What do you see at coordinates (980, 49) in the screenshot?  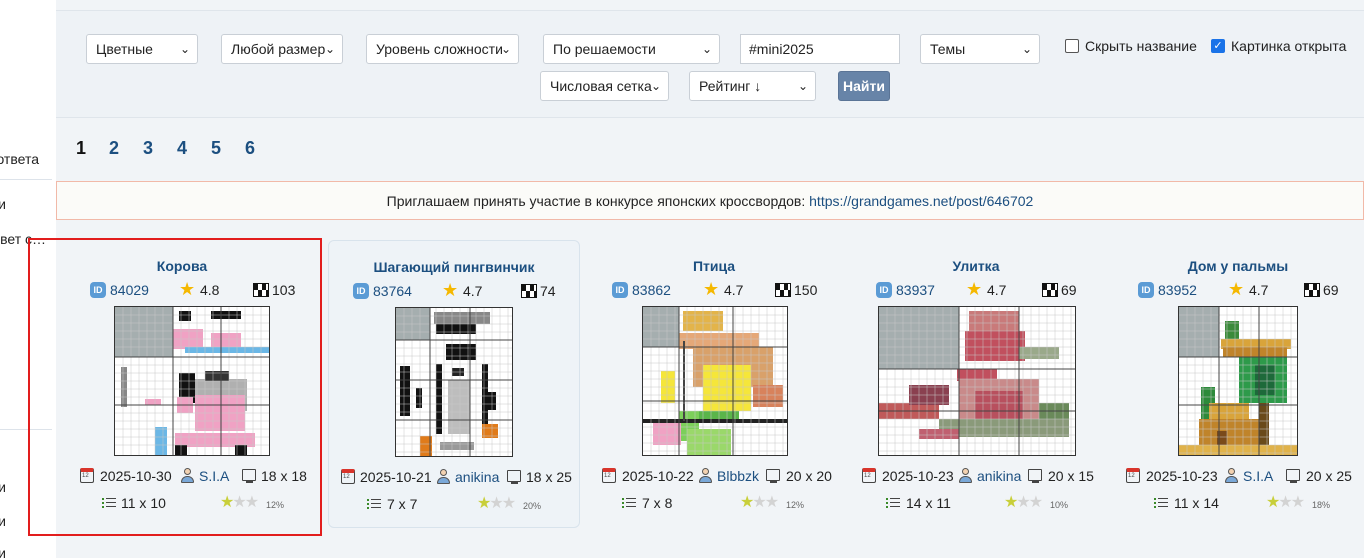 I see `themes-select: Темы ⌄` at bounding box center [980, 49].